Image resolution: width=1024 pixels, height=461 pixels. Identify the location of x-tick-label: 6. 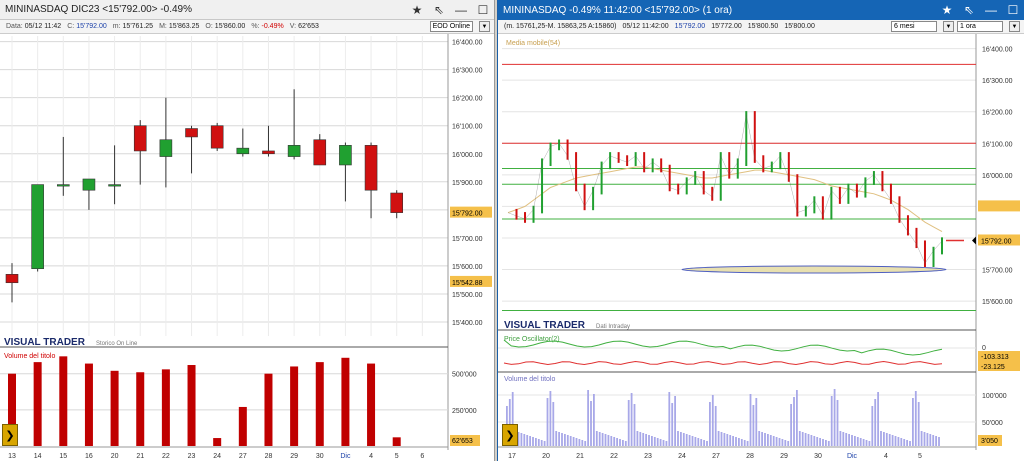
(422, 456).